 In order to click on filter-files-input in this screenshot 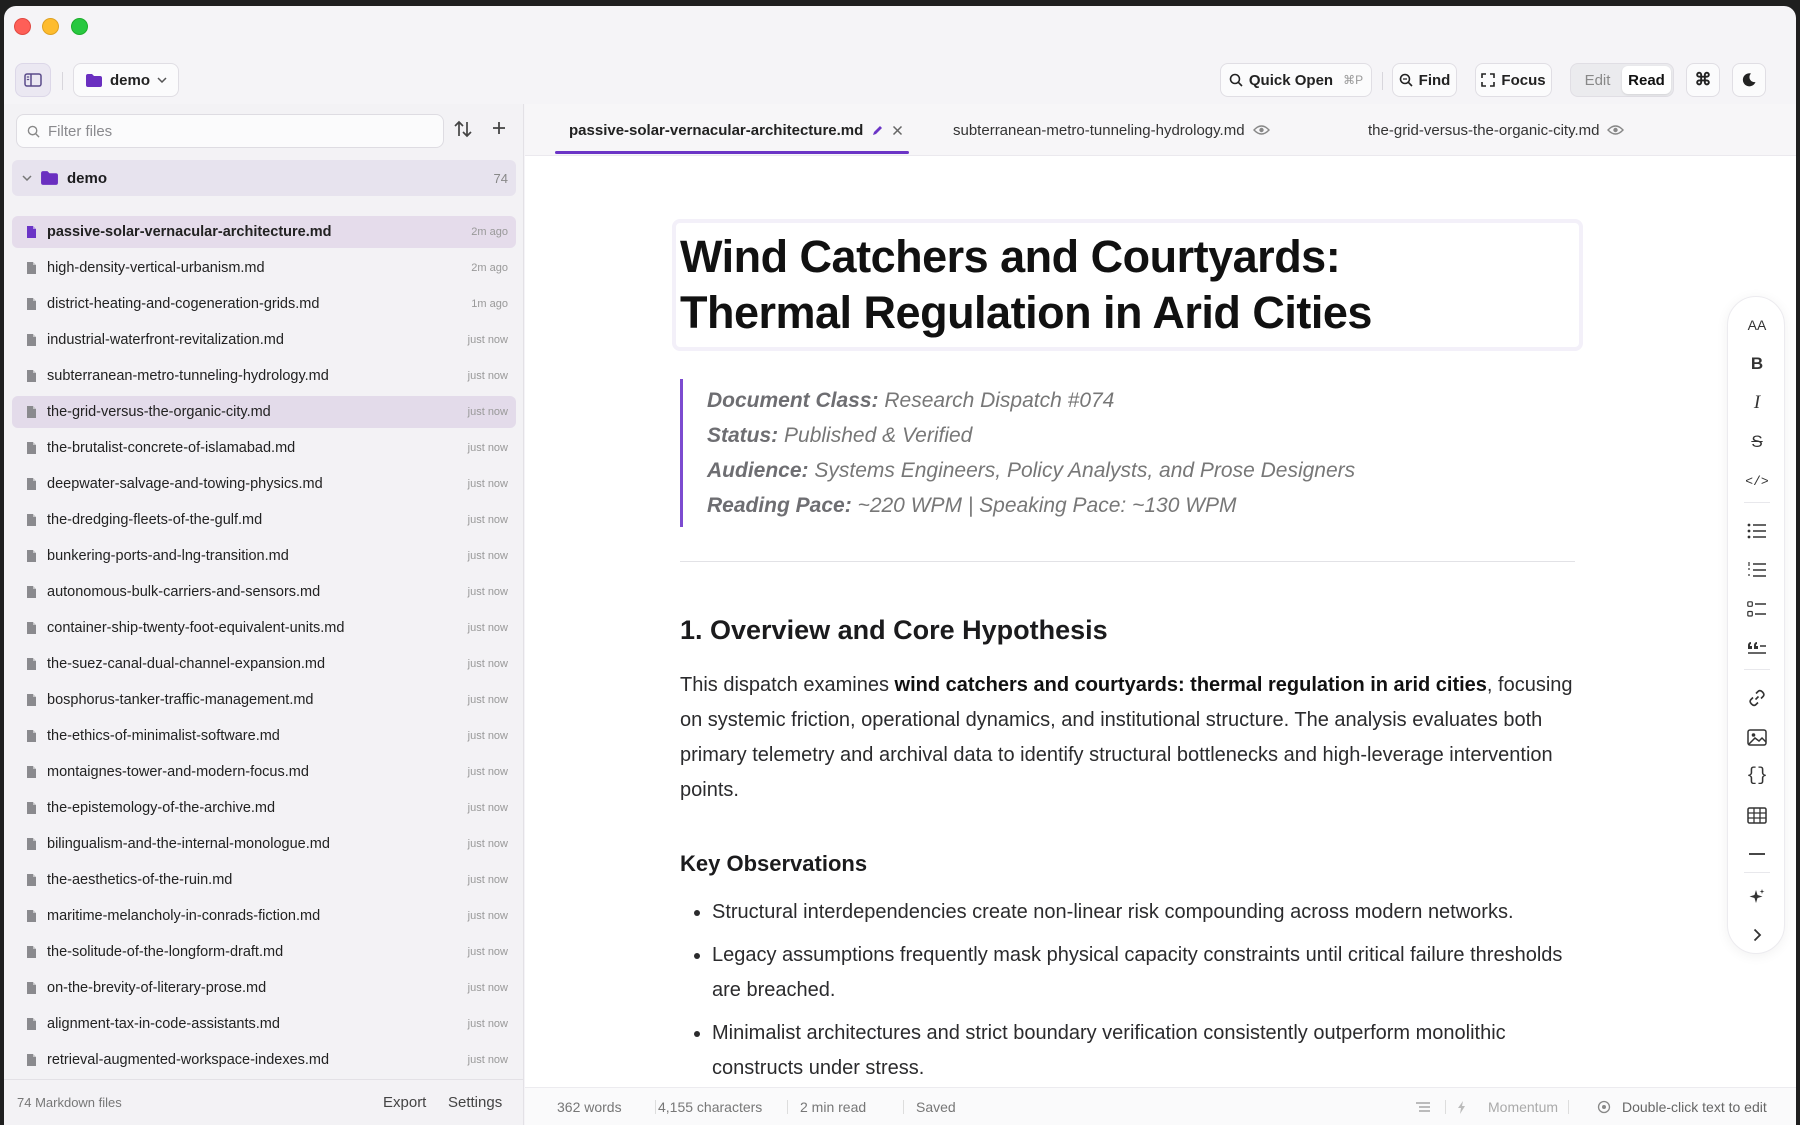, I will do `click(228, 131)`.